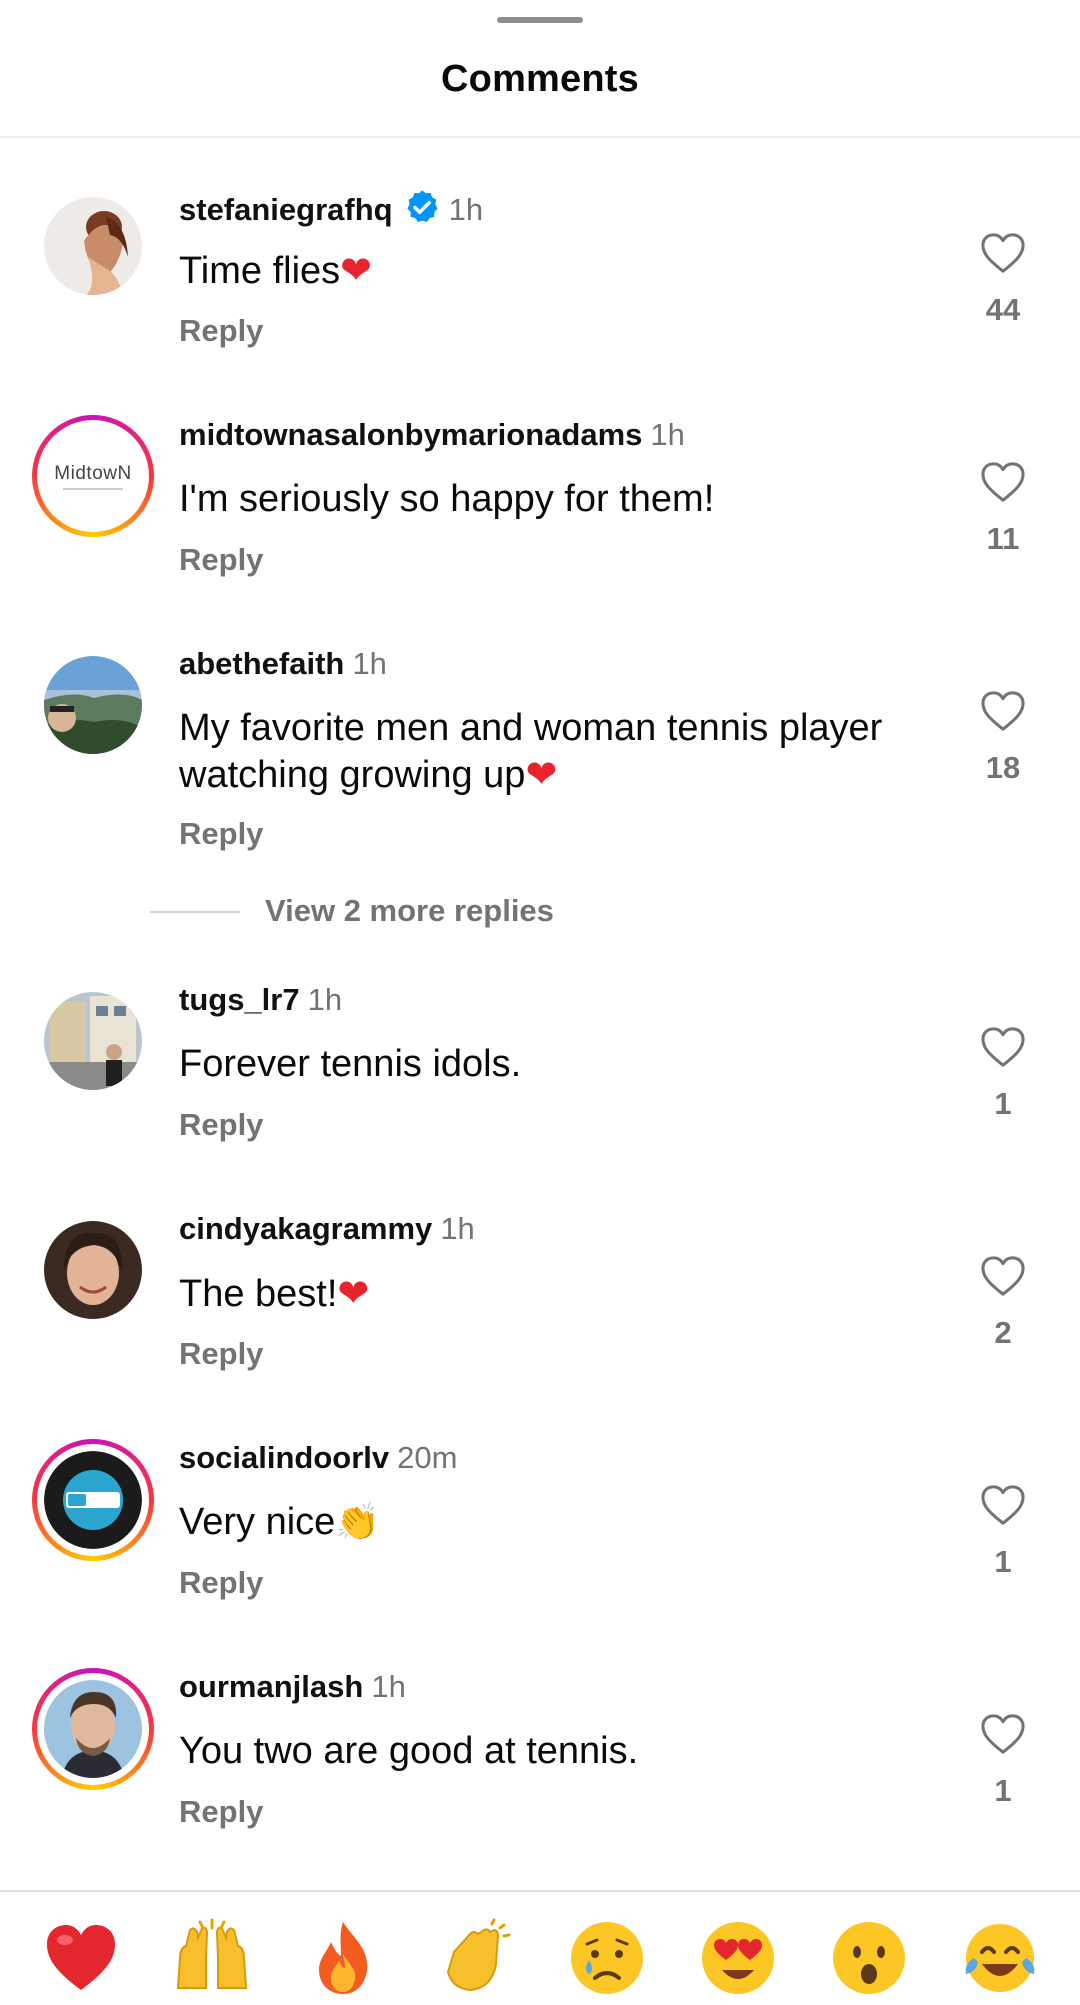  What do you see at coordinates (358, 1522) in the screenshot?
I see `clapping-hands-emoji-icon: 👏` at bounding box center [358, 1522].